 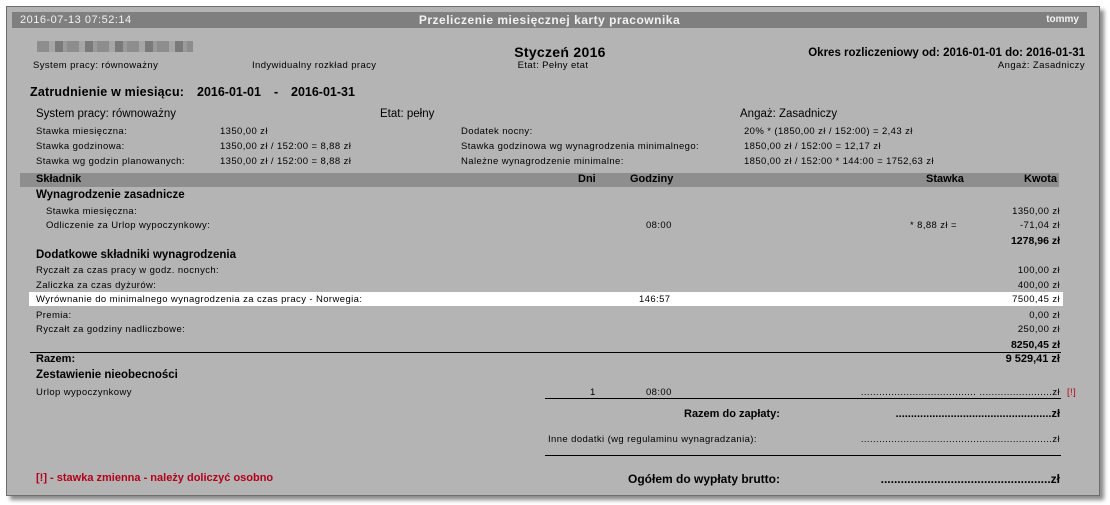 I want to click on employment-label: Zatrudnienie w miesiącu:, so click(x=107, y=92).